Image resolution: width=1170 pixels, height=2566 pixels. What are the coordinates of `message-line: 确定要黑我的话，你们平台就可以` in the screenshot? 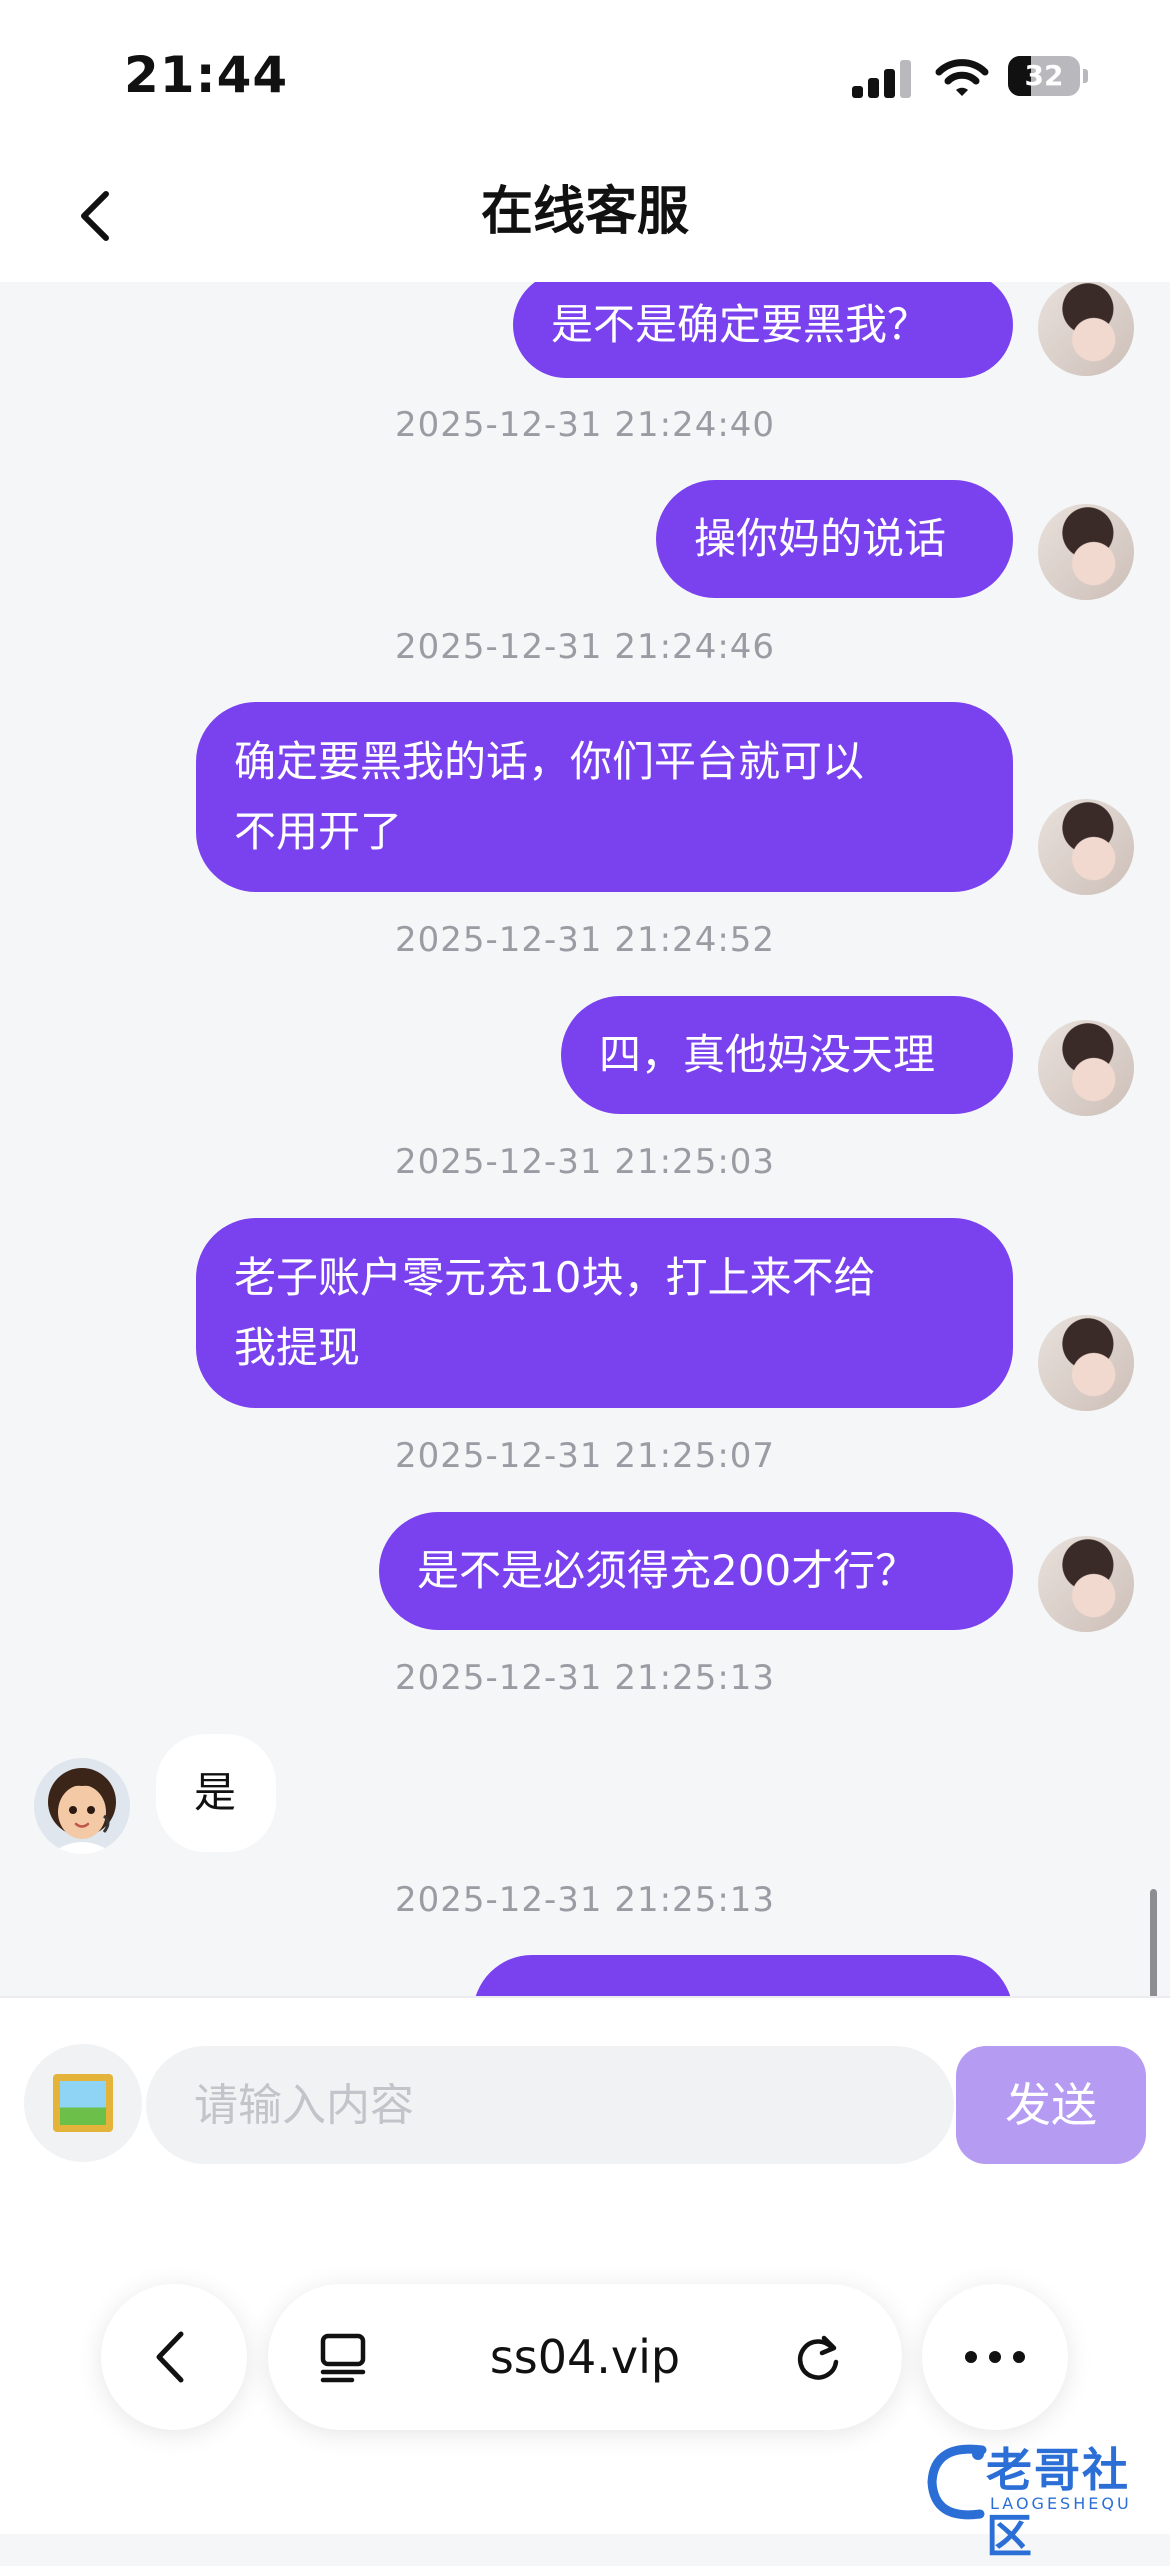 It's located at (549, 761).